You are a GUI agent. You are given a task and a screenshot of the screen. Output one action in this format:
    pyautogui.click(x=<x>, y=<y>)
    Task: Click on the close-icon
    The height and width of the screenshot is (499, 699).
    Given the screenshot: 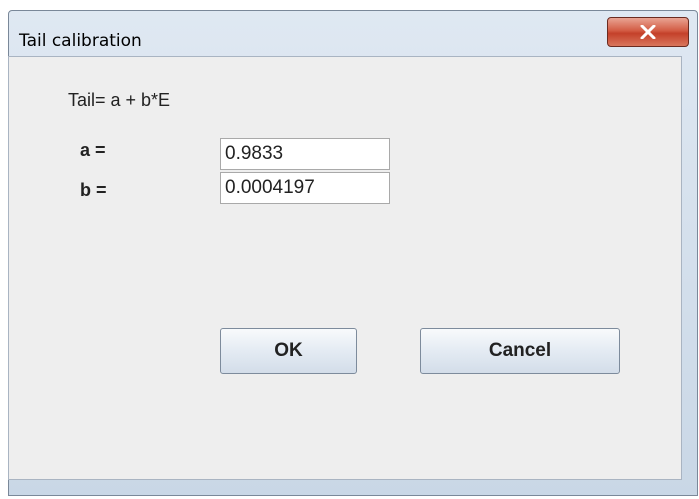 What is the action you would take?
    pyautogui.click(x=648, y=32)
    